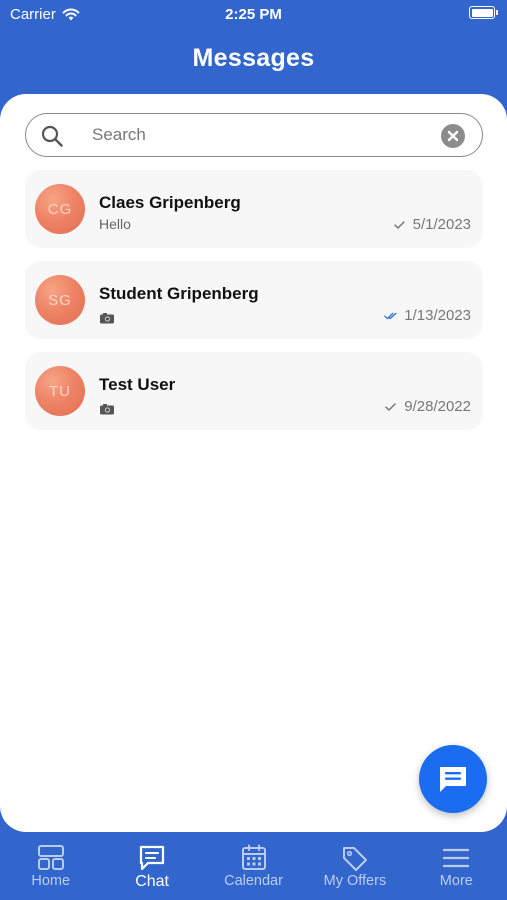 The width and height of the screenshot is (507, 900). I want to click on status-bar: Carrier 2:25 PM, so click(253, 14).